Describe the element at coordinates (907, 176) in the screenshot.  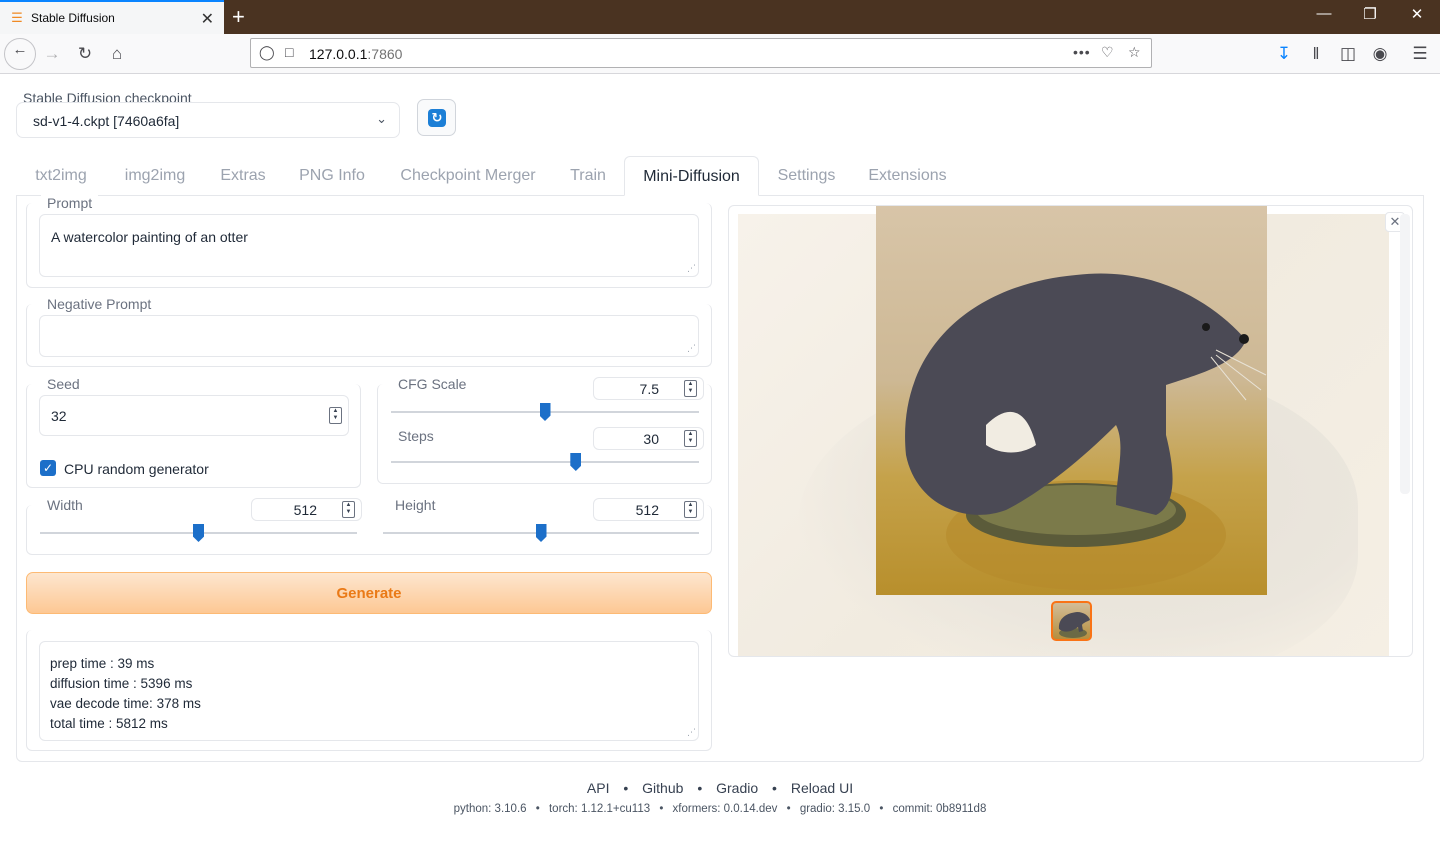
I see `tab-extensions: Extensions` at that location.